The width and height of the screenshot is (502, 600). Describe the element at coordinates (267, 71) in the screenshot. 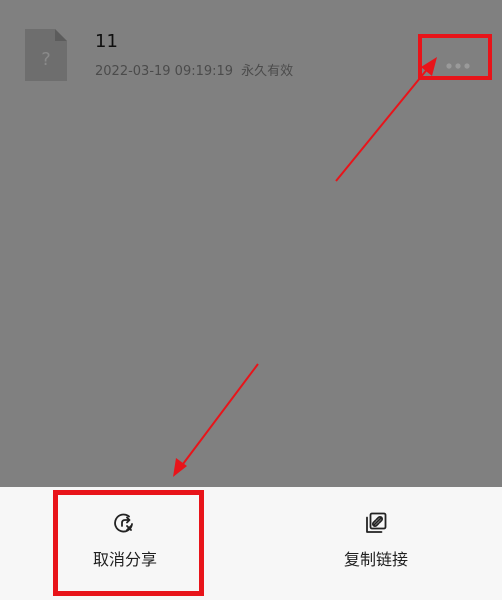

I see `file-validity: 永久有效` at that location.